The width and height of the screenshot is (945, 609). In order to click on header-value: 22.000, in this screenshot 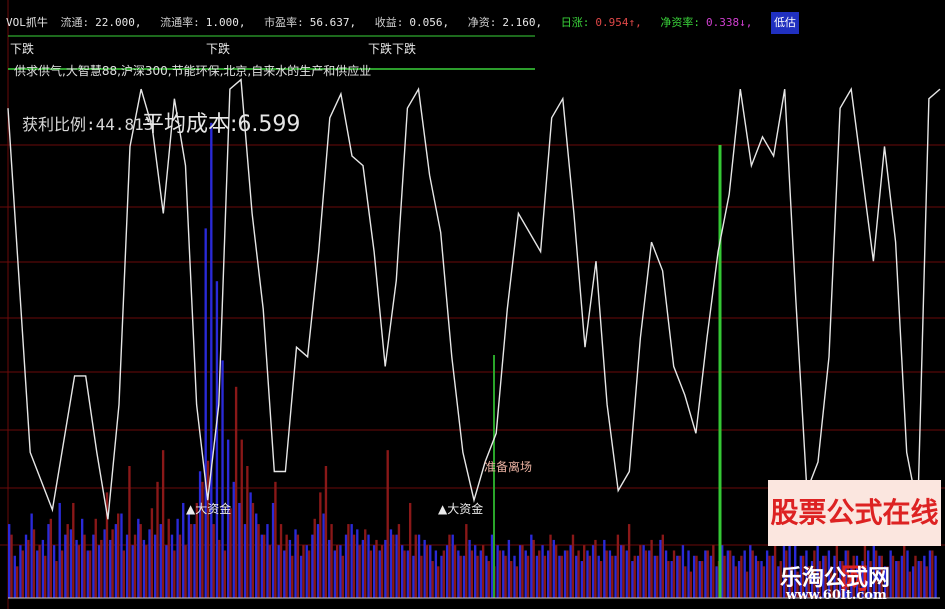, I will do `click(118, 22)`.